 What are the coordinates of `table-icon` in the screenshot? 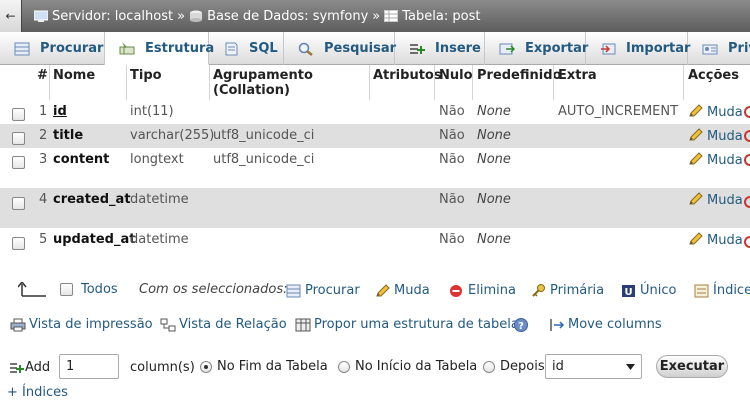 It's located at (391, 16).